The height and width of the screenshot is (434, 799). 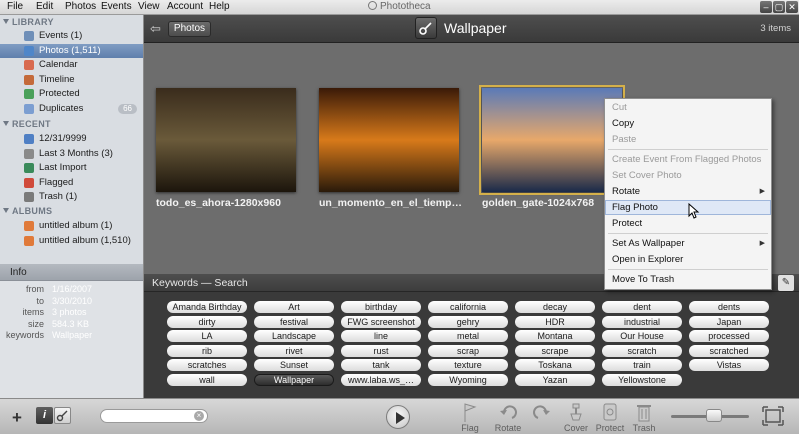 What do you see at coordinates (555, 336) in the screenshot?
I see `keyword-pill: Montana` at bounding box center [555, 336].